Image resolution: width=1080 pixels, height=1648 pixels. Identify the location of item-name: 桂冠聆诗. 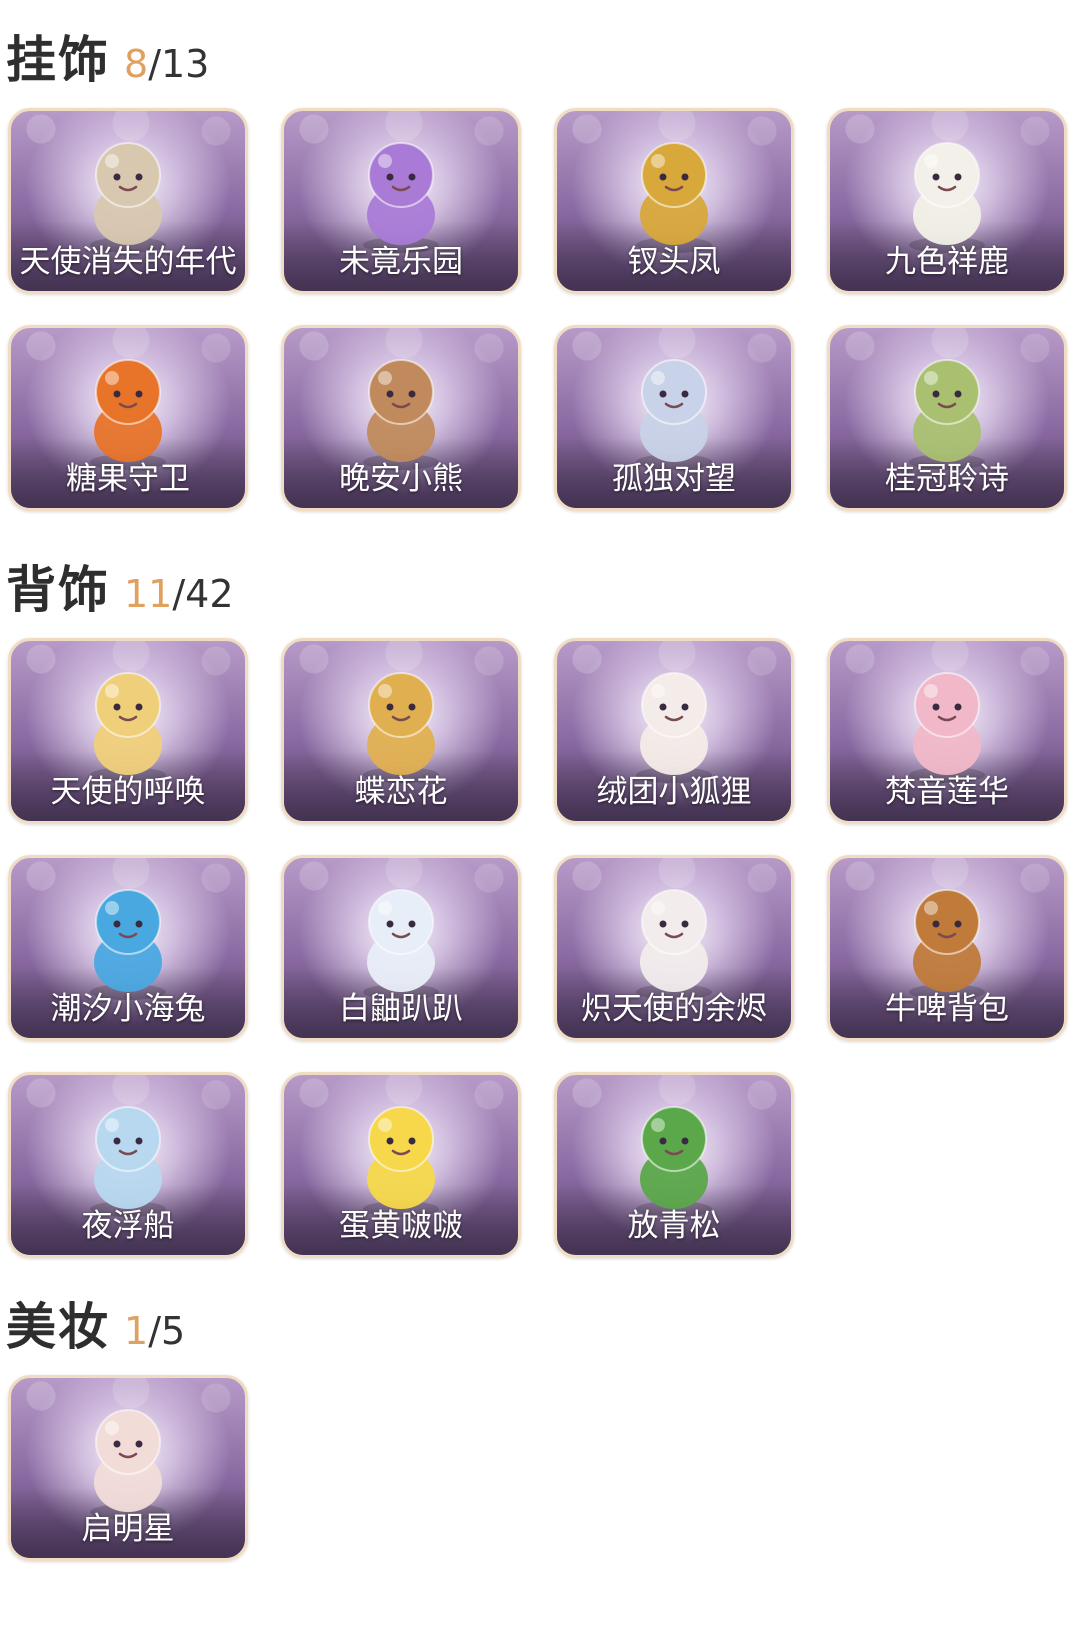
(947, 479).